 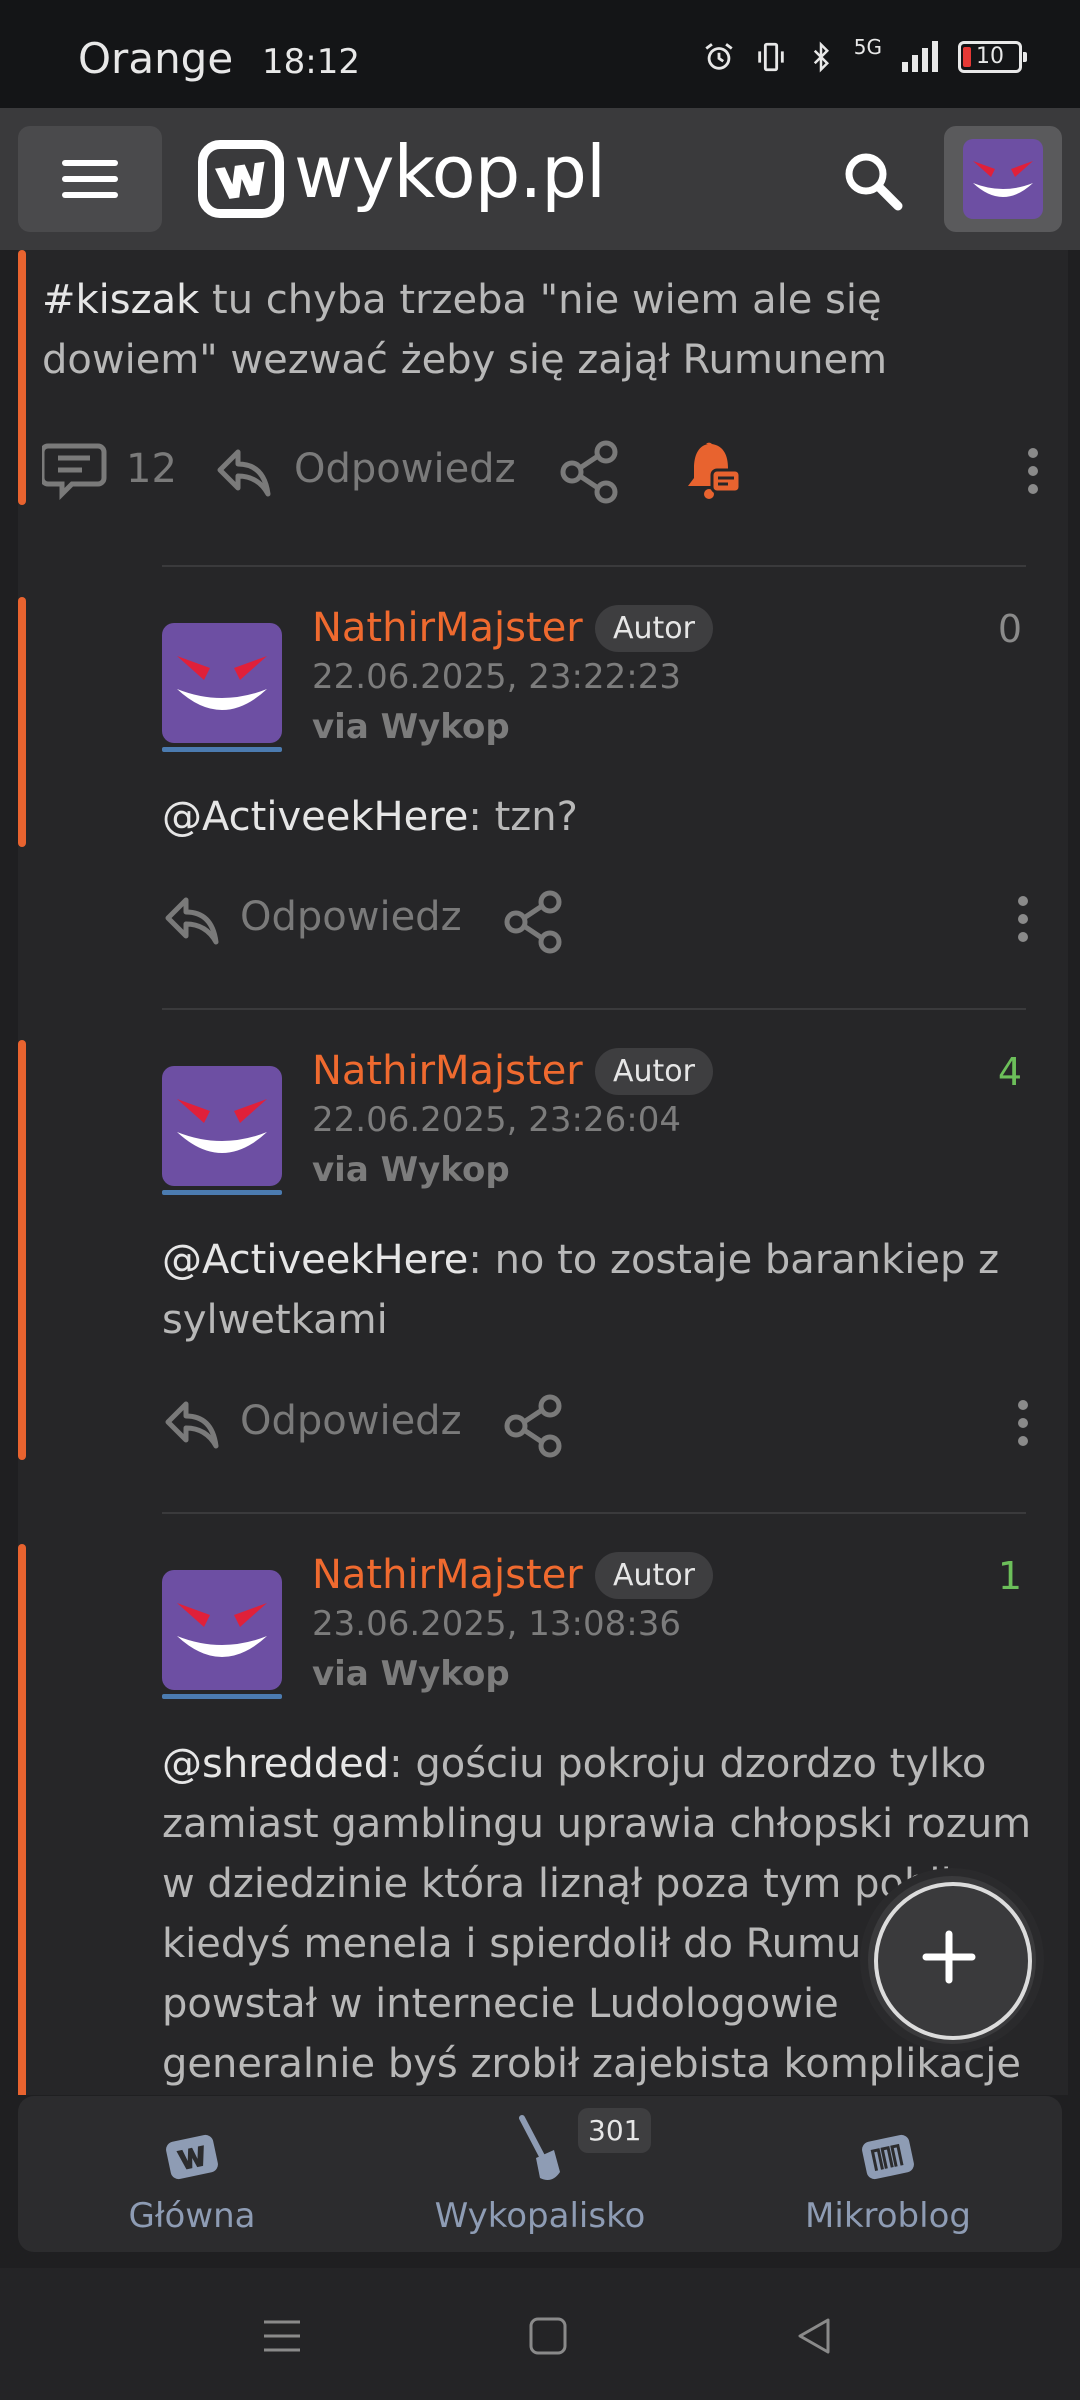 I want to click on system-navigation-bar, so click(x=540, y=2334).